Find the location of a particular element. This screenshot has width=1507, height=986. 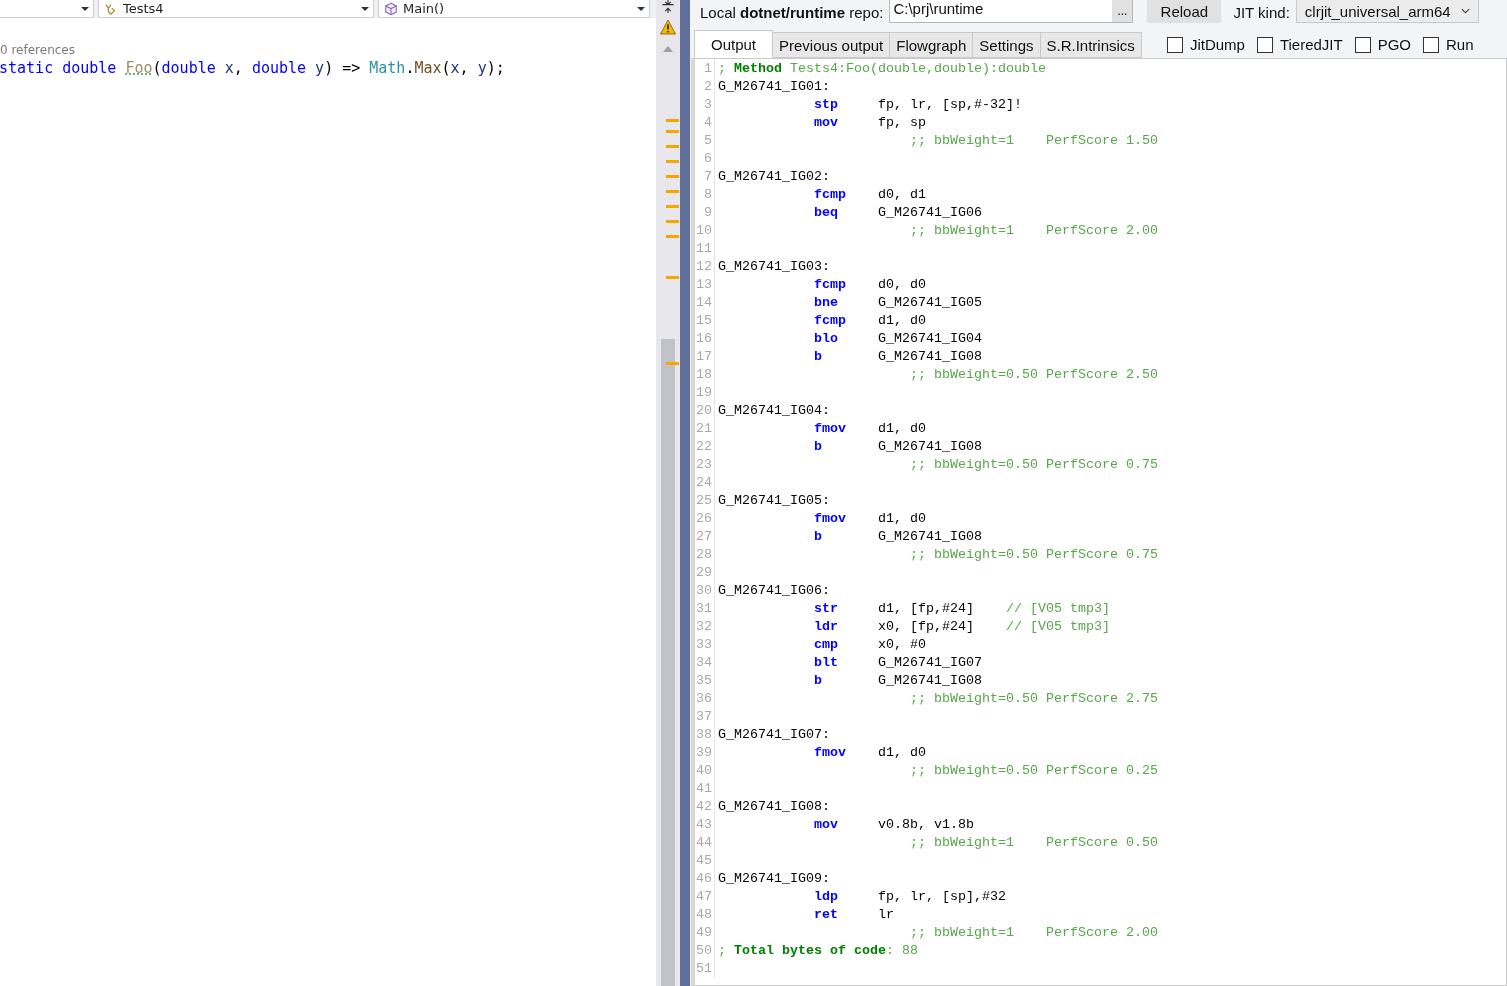

line-number: 30 is located at coordinates (705, 591).